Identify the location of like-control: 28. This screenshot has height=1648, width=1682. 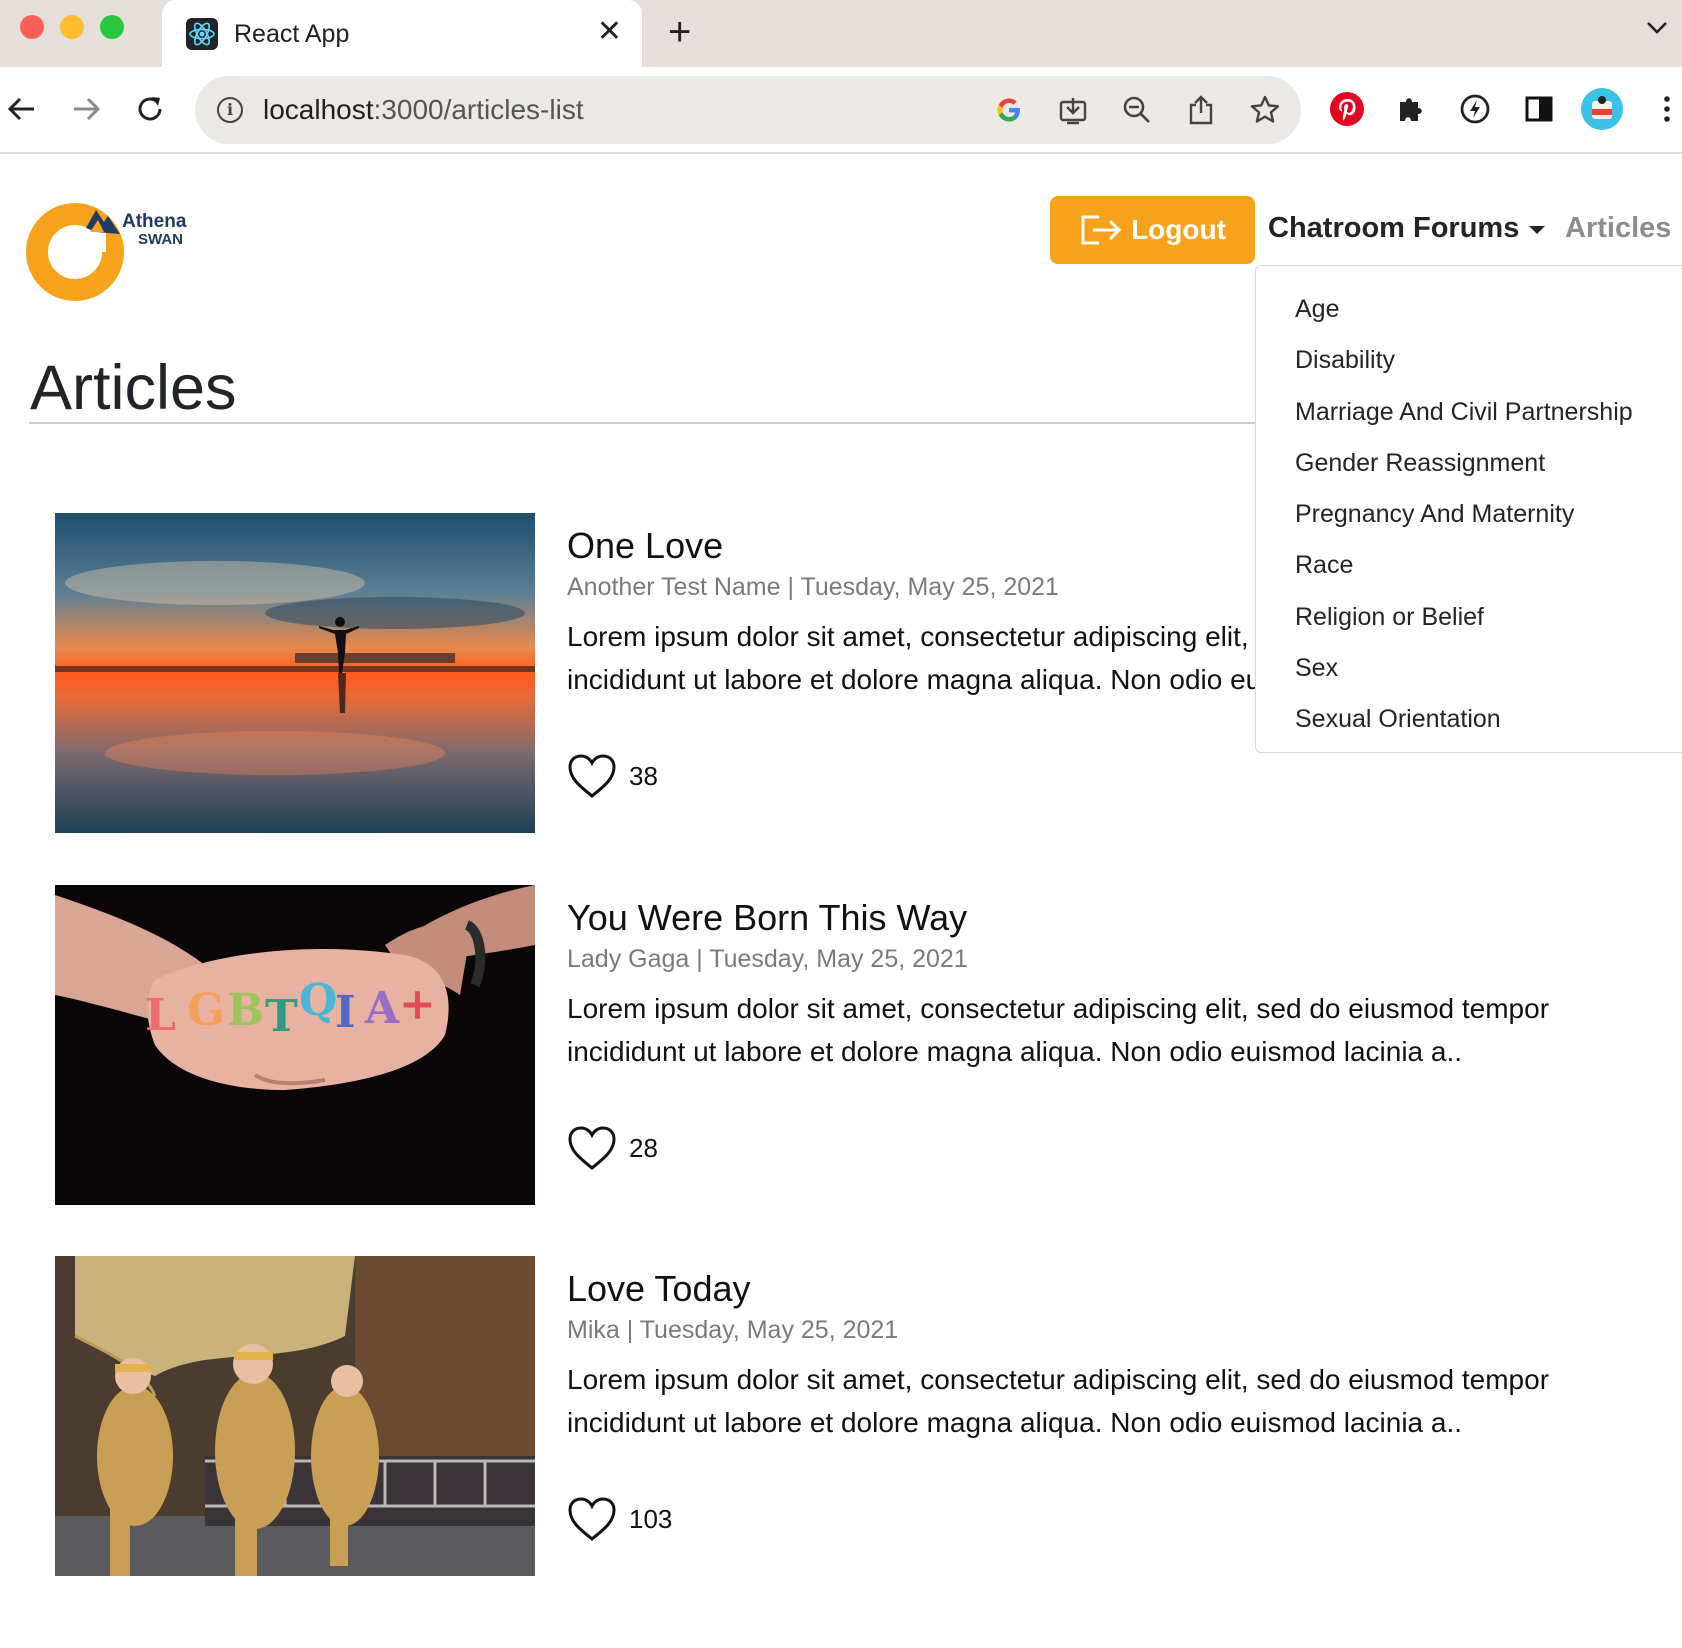
(612, 1148).